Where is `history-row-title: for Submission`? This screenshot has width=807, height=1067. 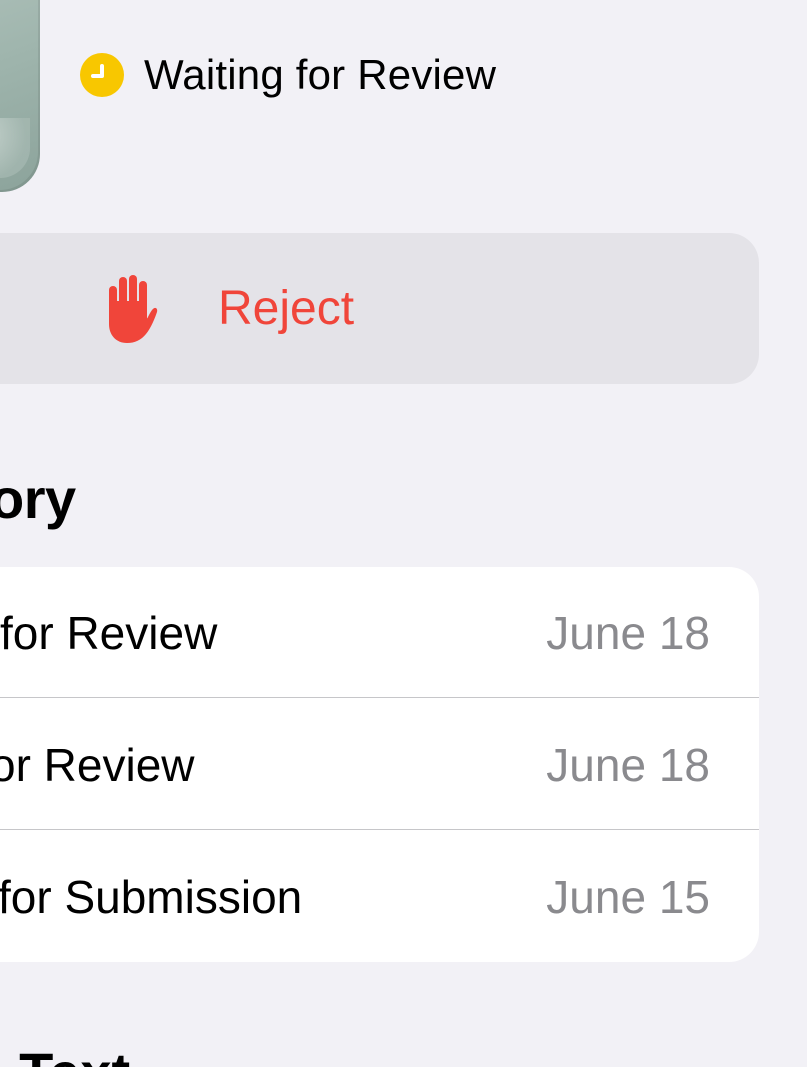
history-row-title: for Submission is located at coordinates (151, 897).